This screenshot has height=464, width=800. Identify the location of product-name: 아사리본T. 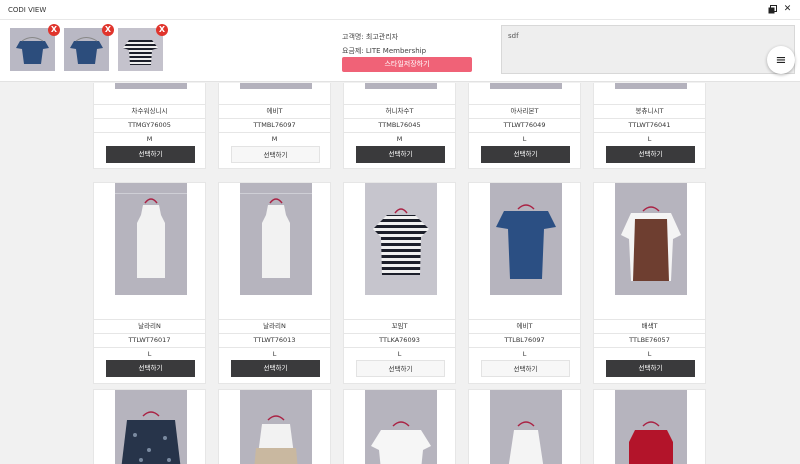
(524, 110).